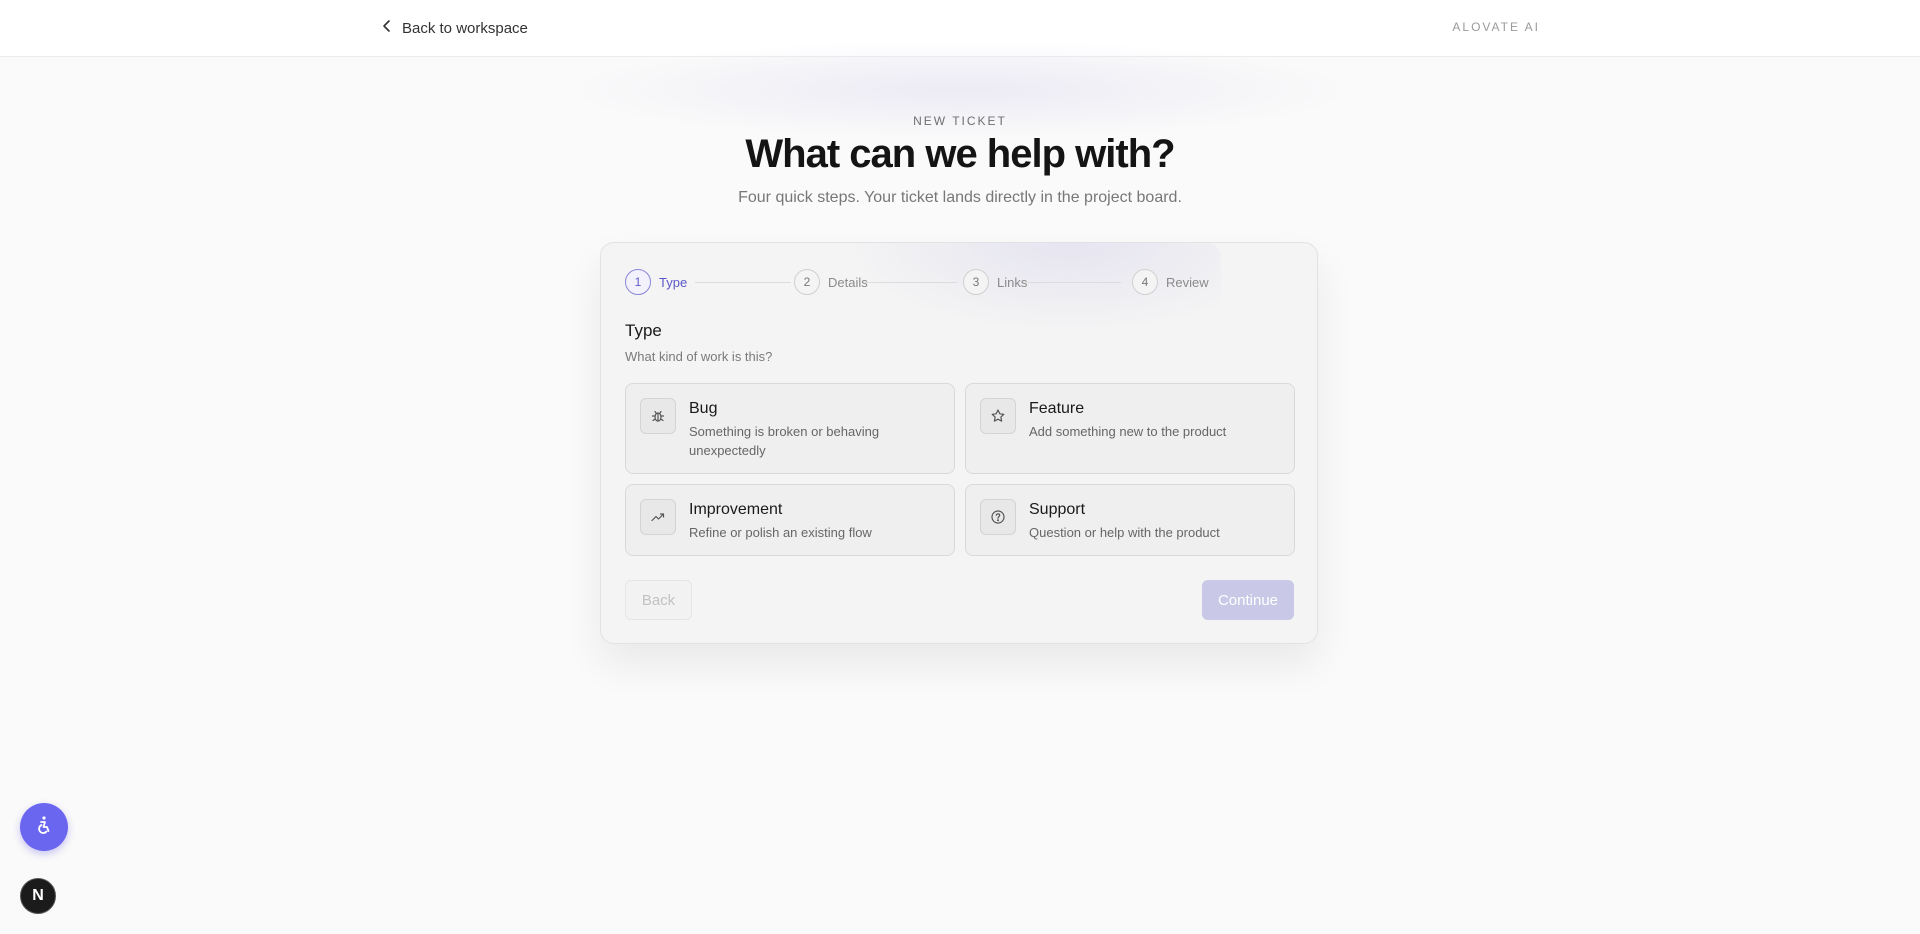 The height and width of the screenshot is (934, 1920). What do you see at coordinates (807, 282) in the screenshot?
I see `step-number: 2` at bounding box center [807, 282].